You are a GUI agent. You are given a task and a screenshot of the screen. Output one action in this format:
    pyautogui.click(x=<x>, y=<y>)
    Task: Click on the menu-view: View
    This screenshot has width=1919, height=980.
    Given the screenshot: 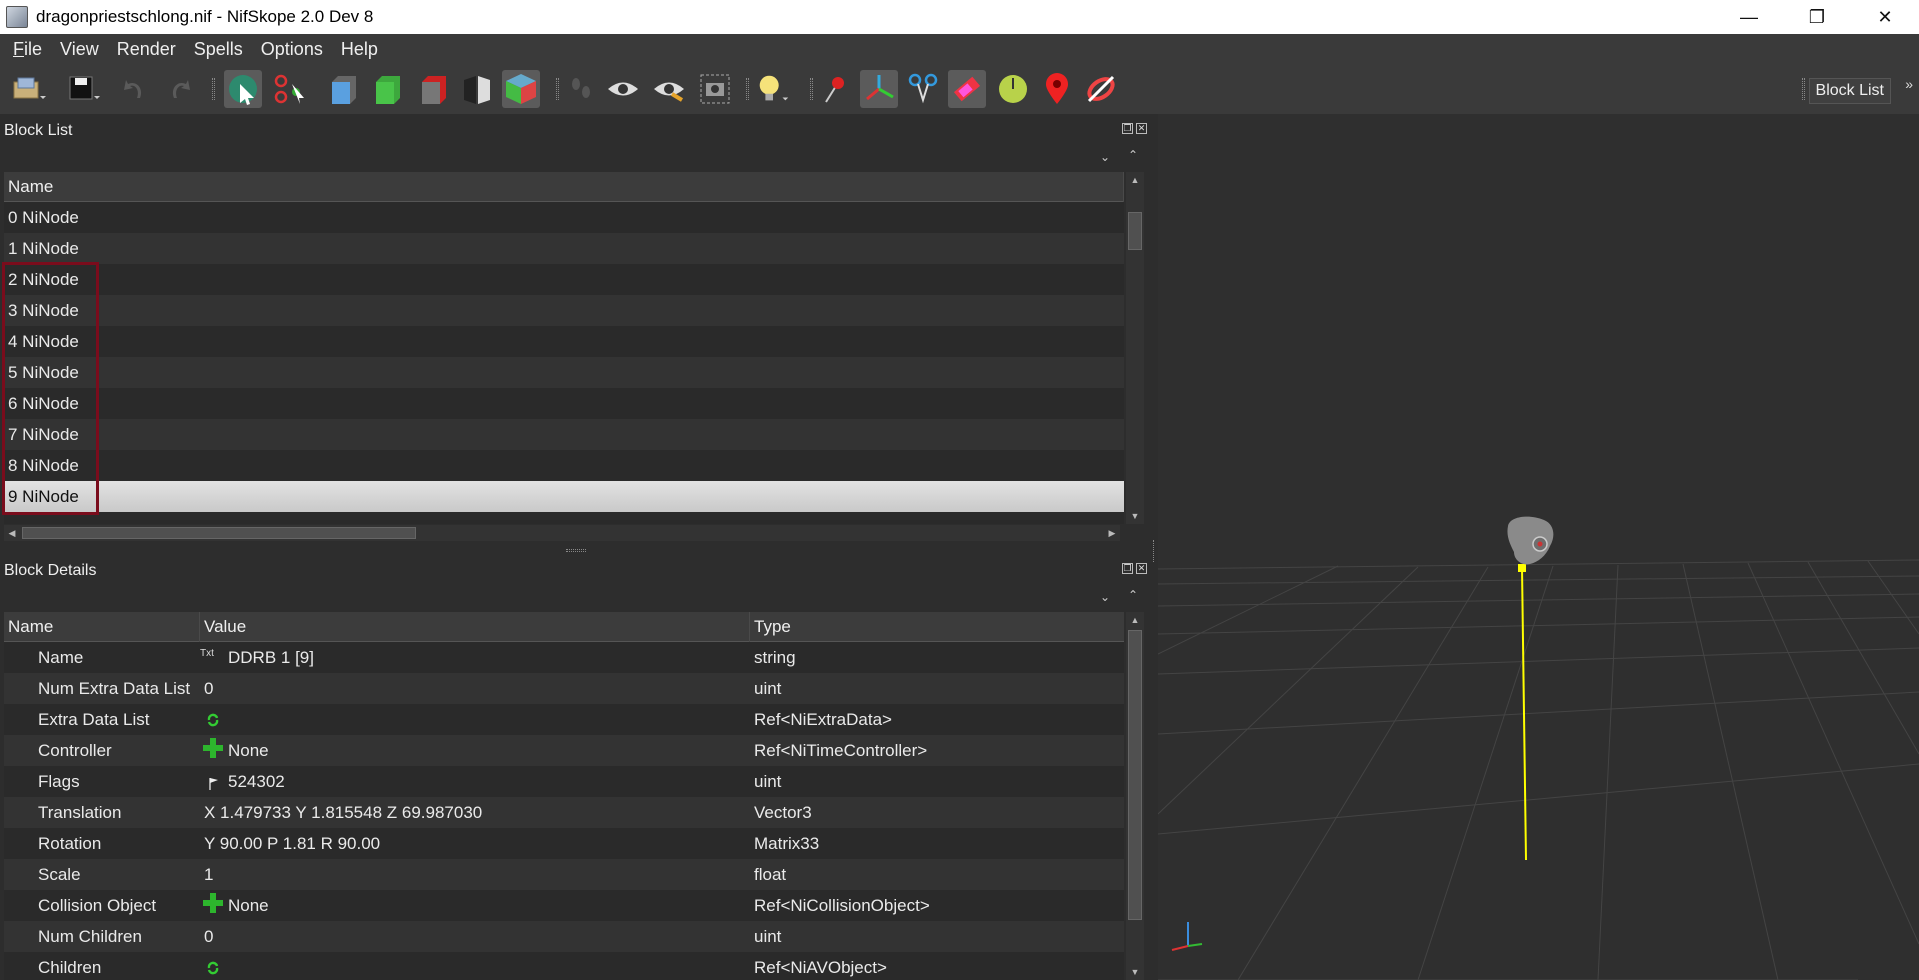 What is the action you would take?
    pyautogui.click(x=79, y=49)
    